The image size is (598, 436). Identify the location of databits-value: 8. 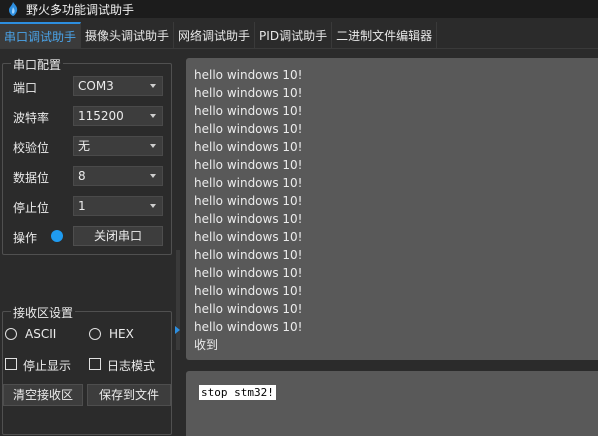
(82, 176).